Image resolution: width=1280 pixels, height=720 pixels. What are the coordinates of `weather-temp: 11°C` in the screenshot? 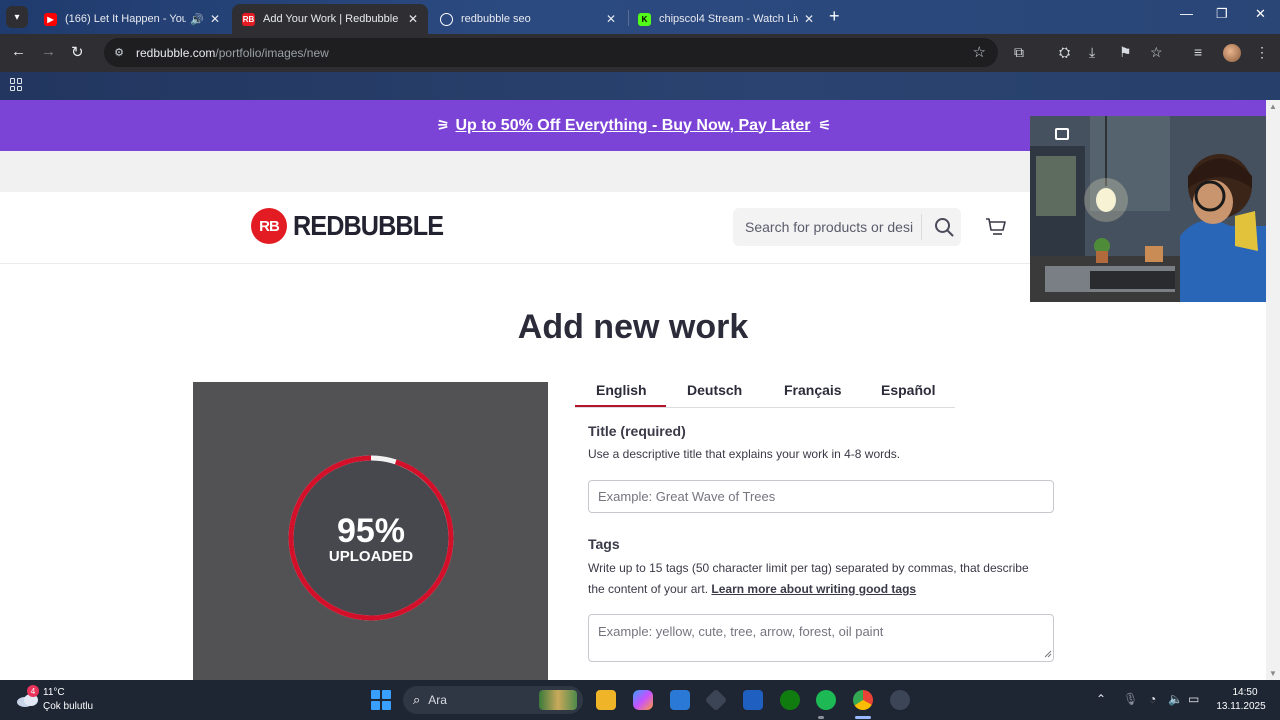 It's located at (54, 692).